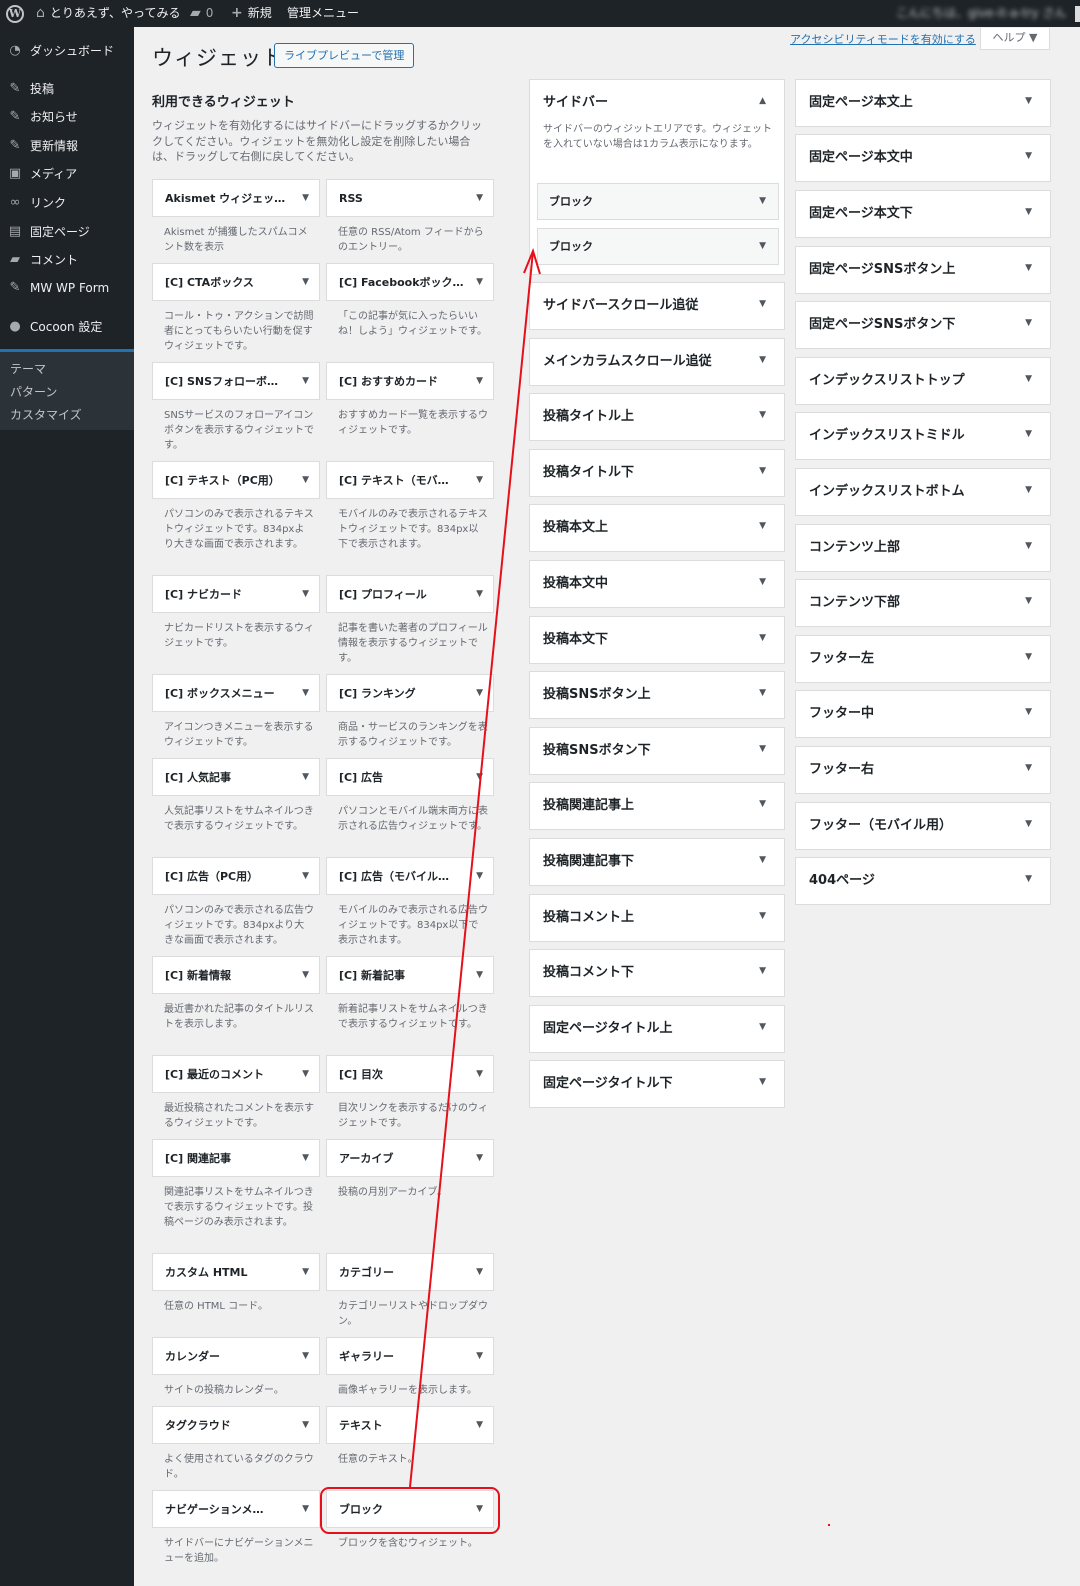 The image size is (1080, 1586). I want to click on new-content-link: + 新規, so click(251, 13).